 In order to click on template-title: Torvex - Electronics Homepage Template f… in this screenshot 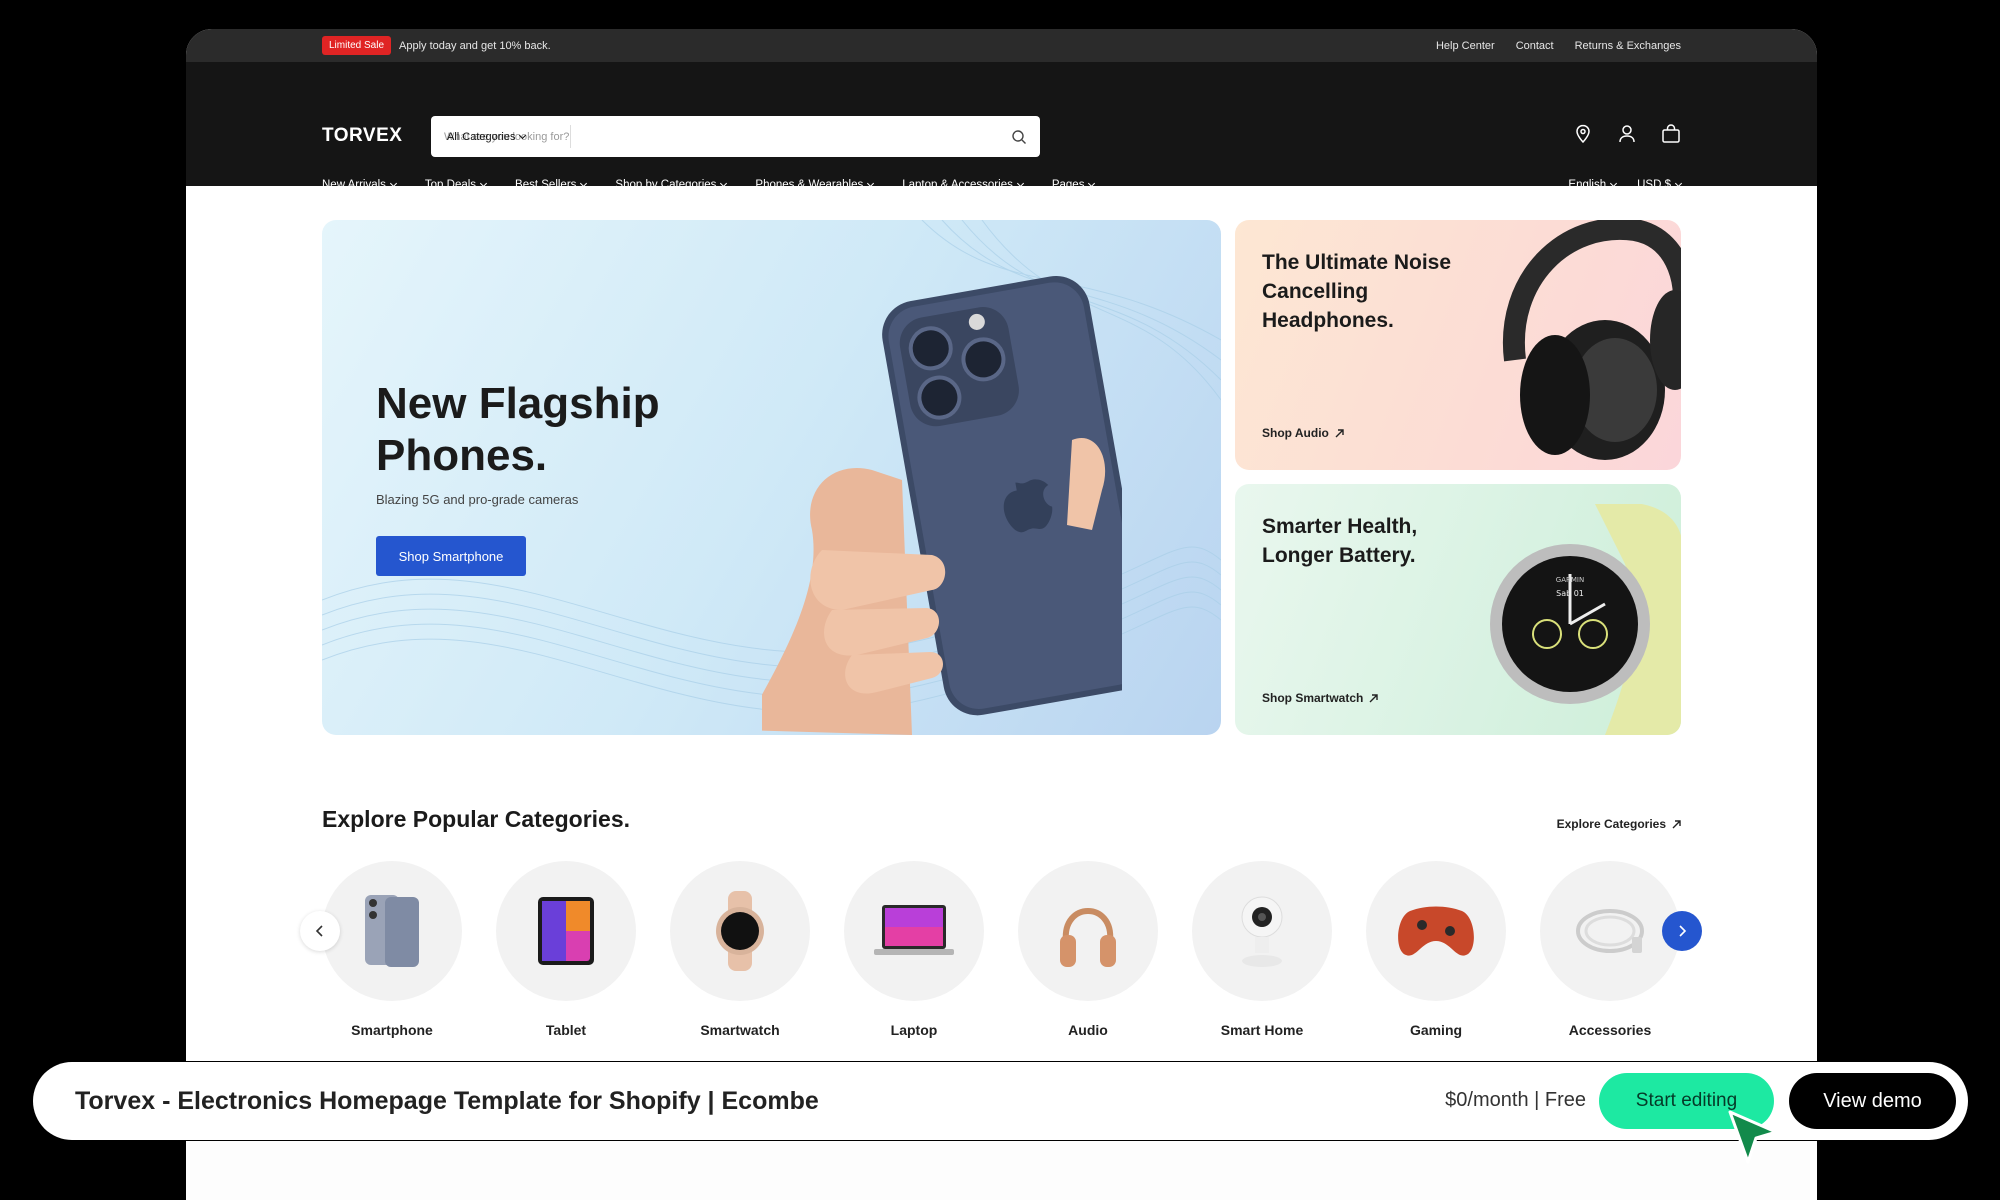, I will do `click(447, 1101)`.